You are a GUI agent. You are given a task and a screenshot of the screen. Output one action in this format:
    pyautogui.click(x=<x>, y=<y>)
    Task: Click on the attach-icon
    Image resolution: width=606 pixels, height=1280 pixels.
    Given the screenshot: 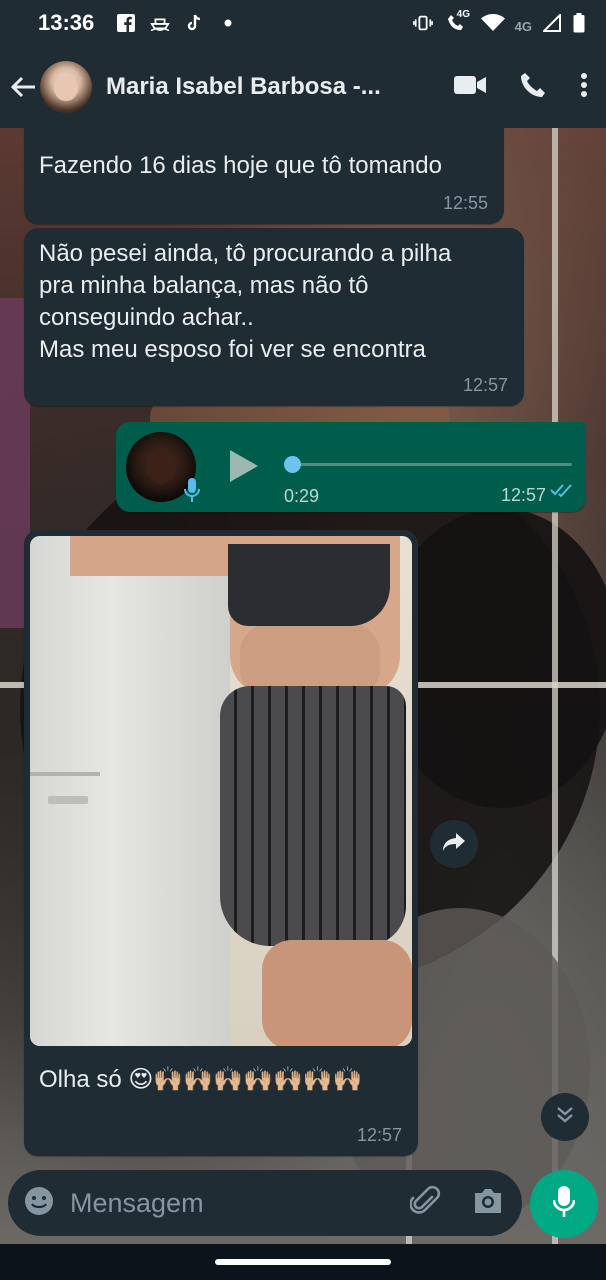 What is the action you would take?
    pyautogui.click(x=425, y=1203)
    